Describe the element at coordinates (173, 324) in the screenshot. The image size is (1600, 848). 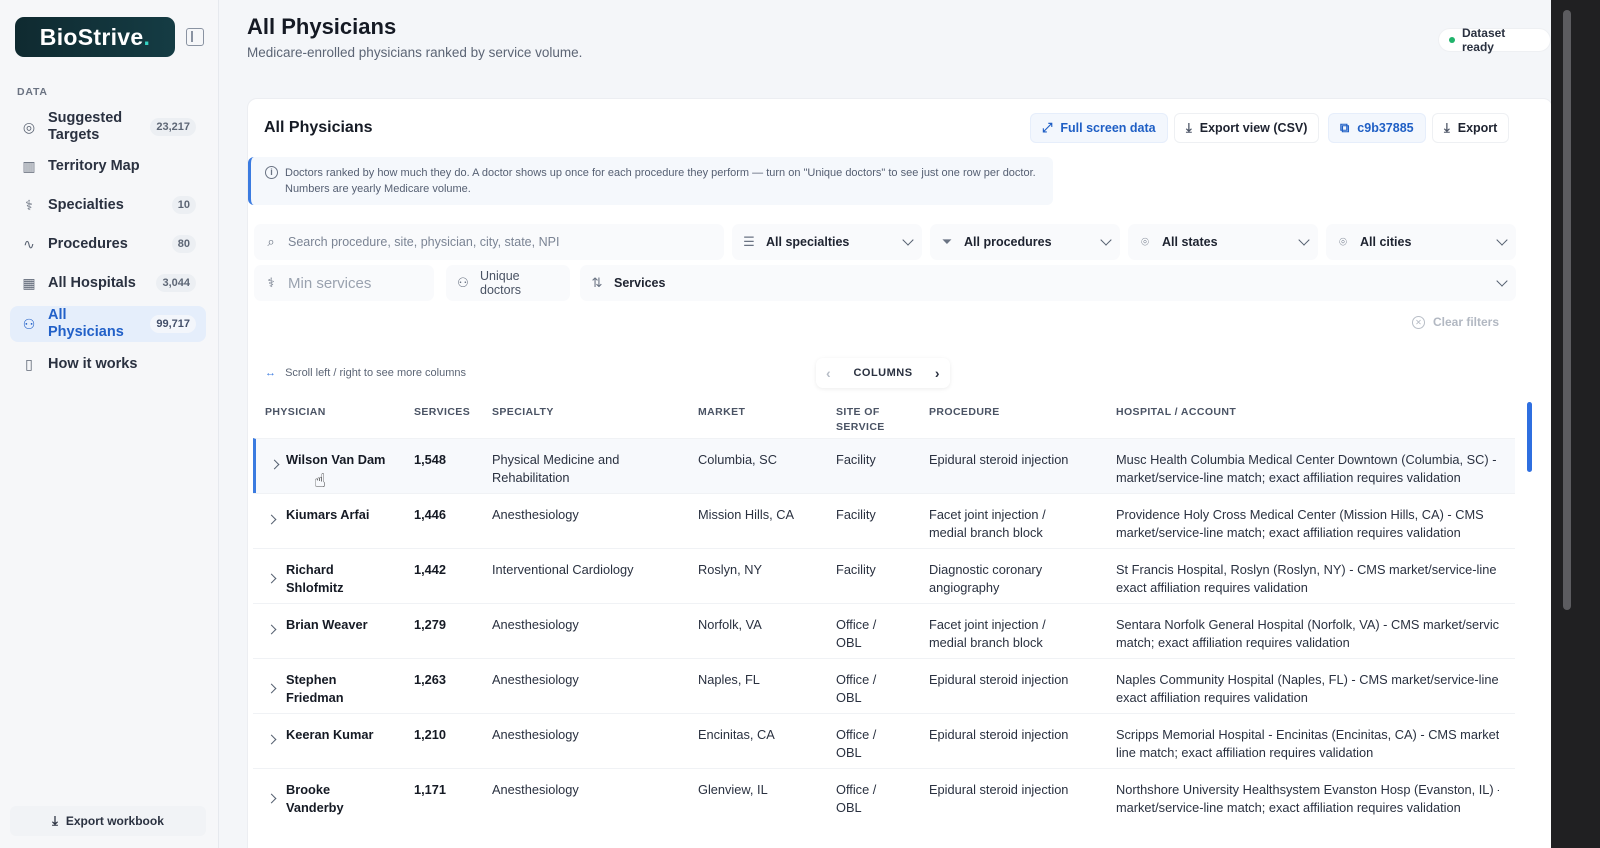
I see `sidebar-item-count: 99,717` at that location.